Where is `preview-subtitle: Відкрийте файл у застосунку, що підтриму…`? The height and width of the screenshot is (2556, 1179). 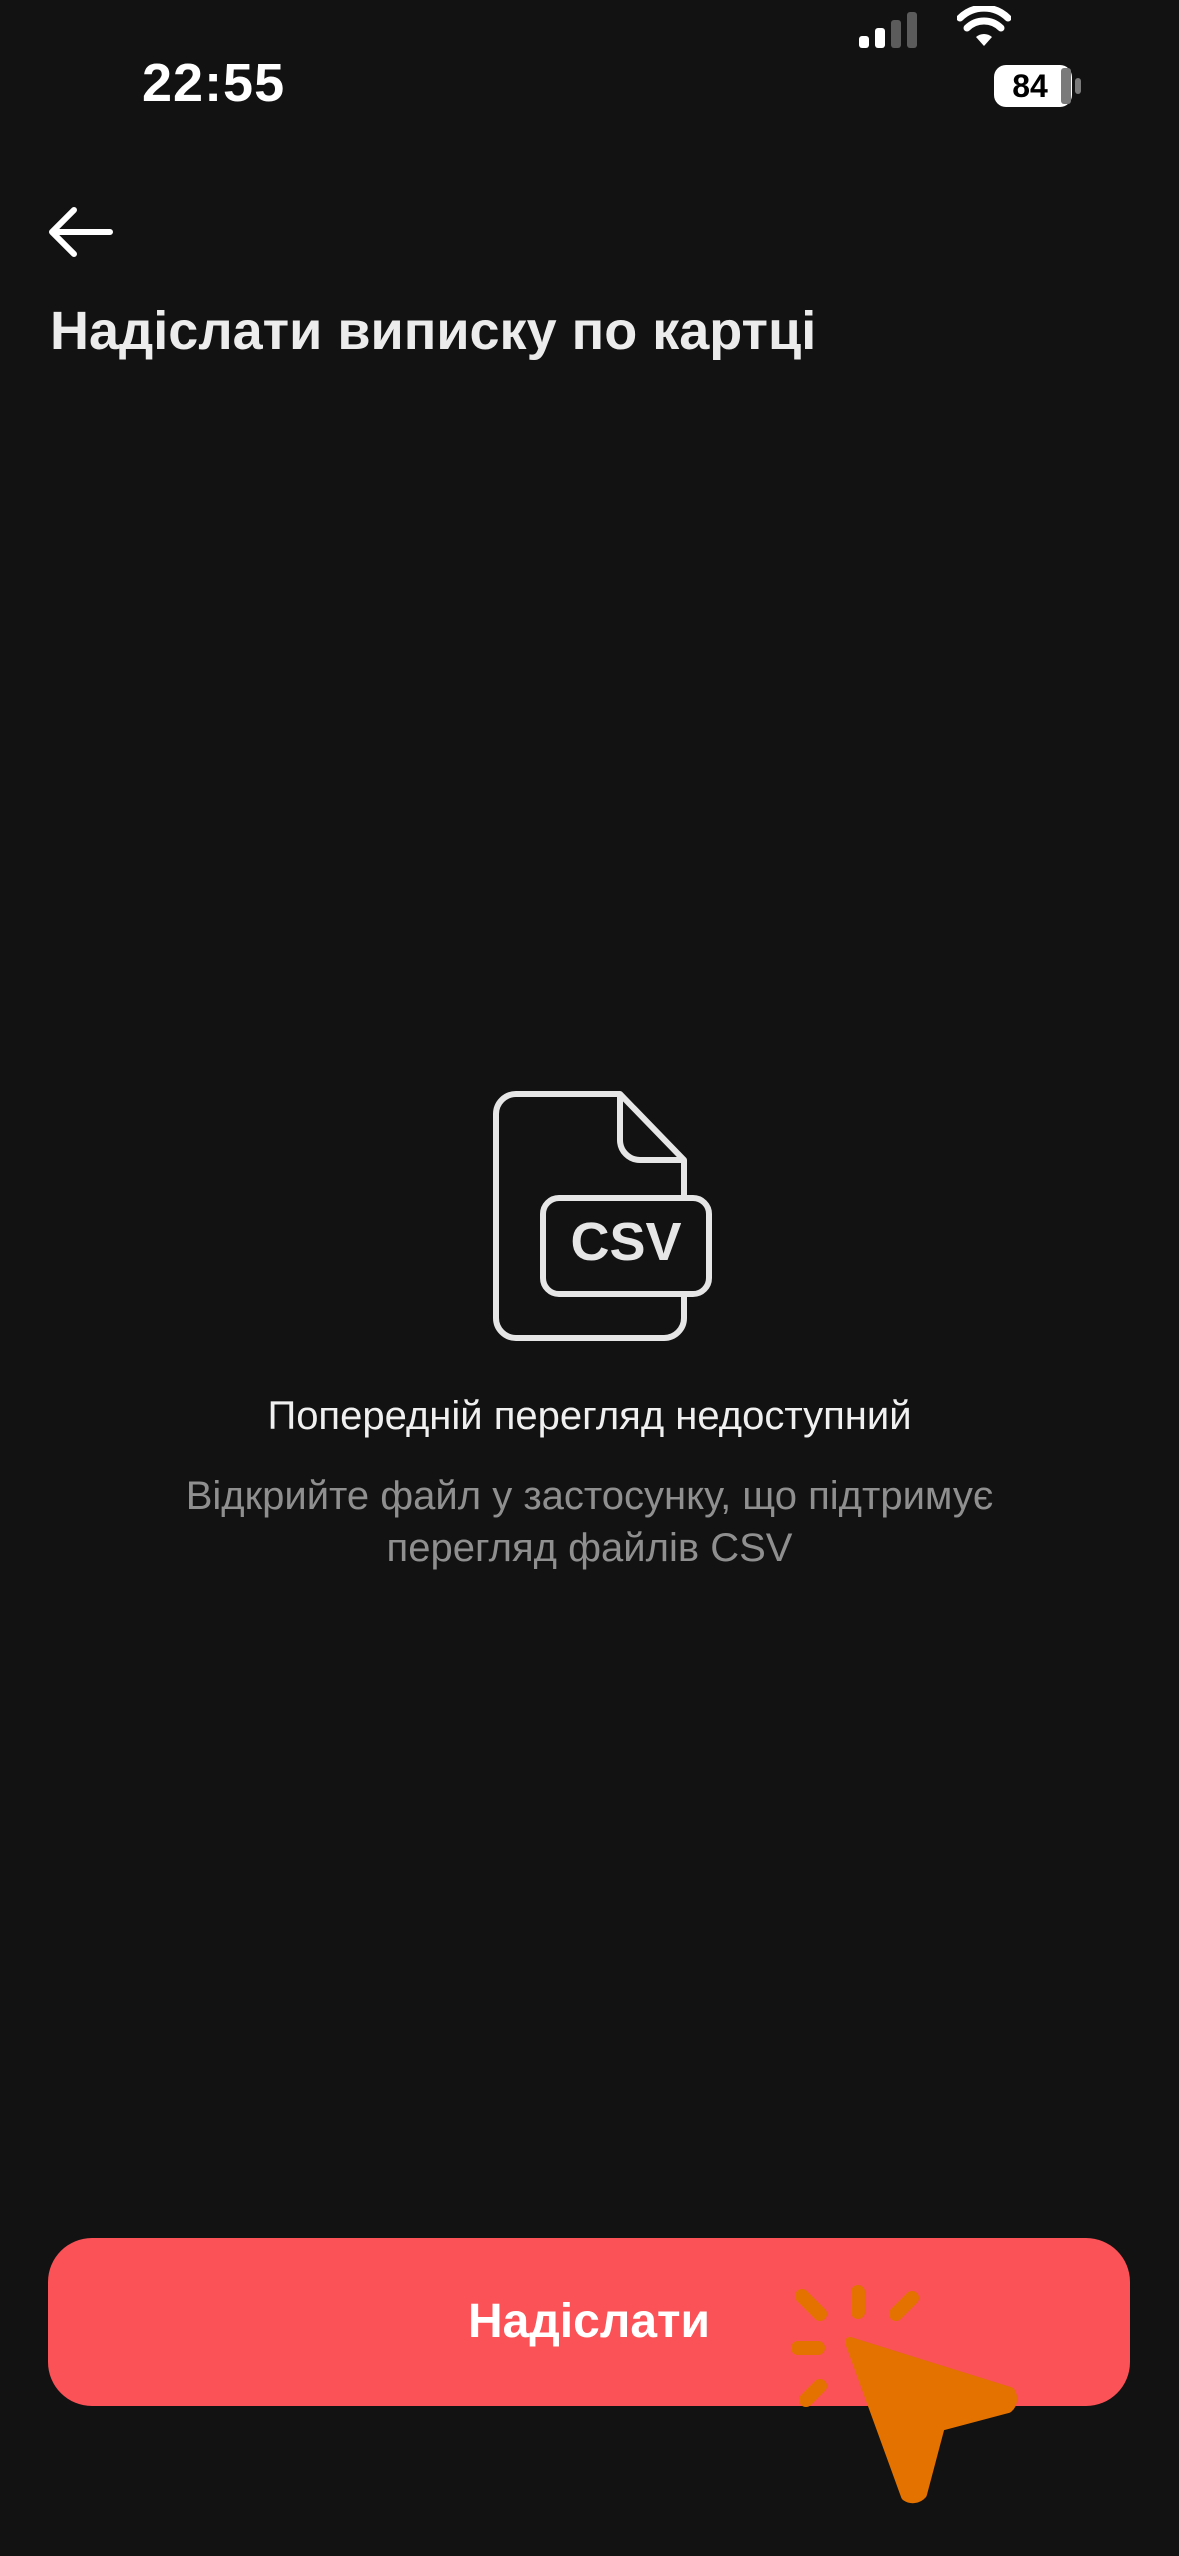
preview-subtitle: Відкрийте файл у застосунку, що підтриму… is located at coordinates (589, 1522).